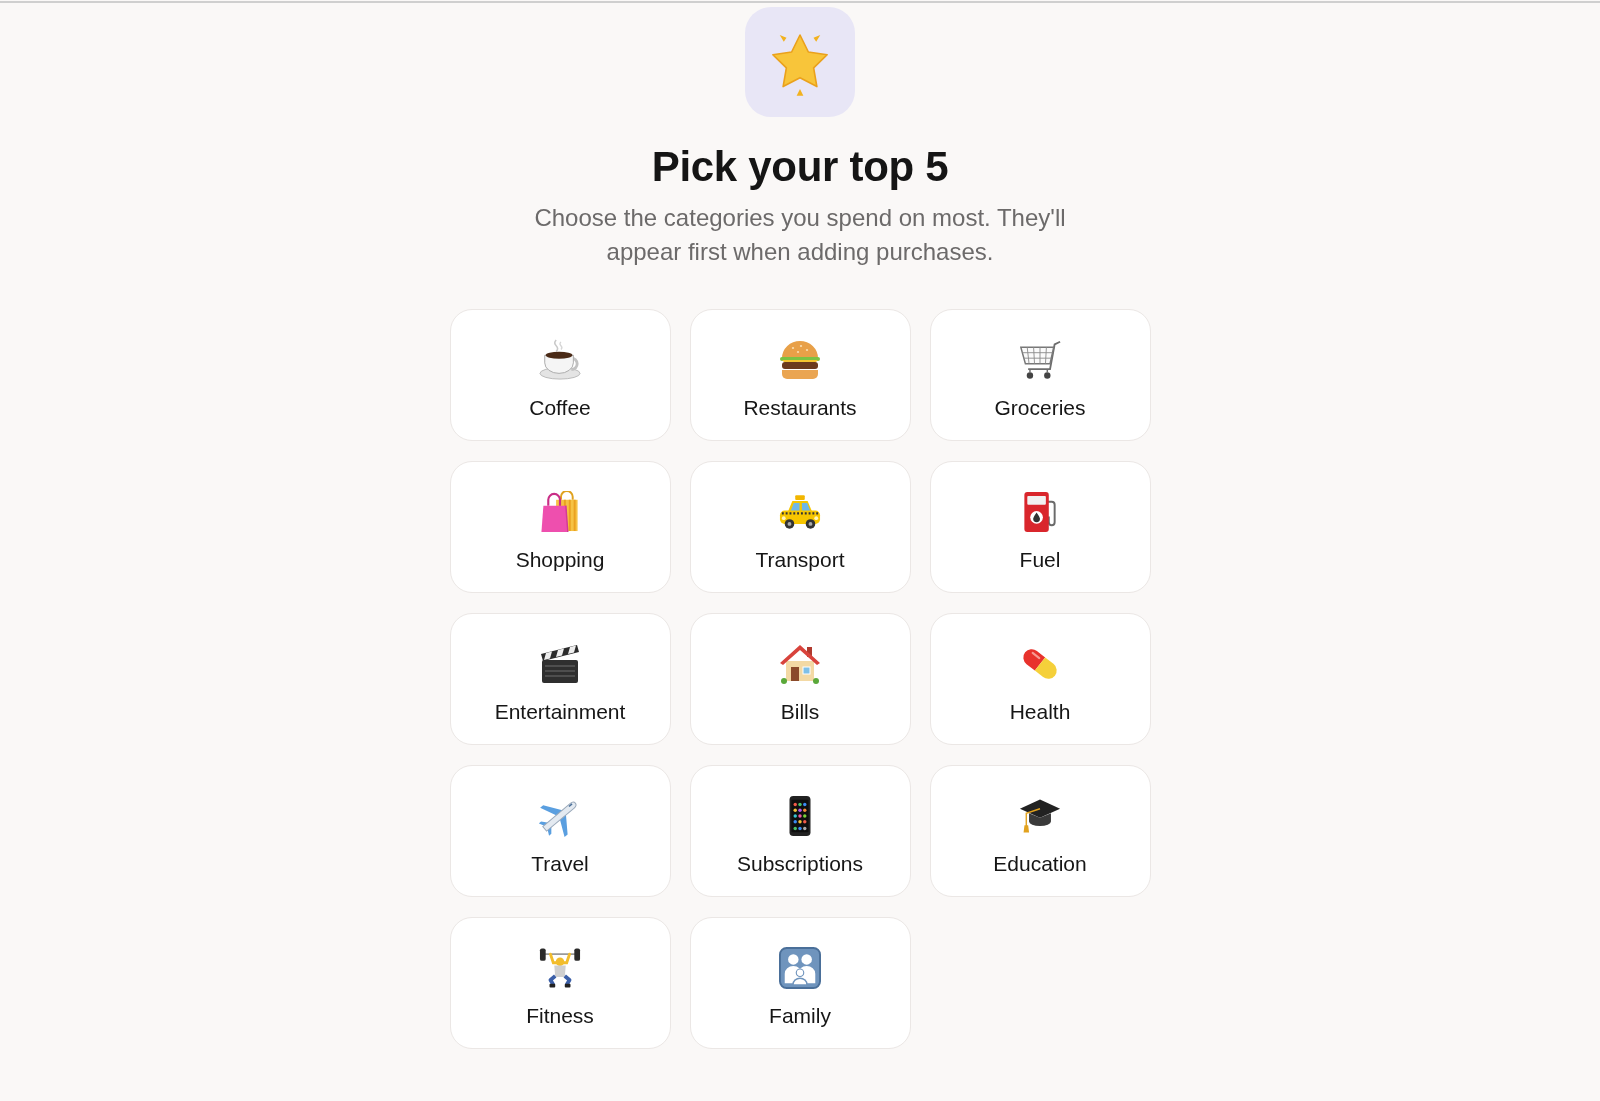  I want to click on shopping-cart-icon, so click(1040, 360).